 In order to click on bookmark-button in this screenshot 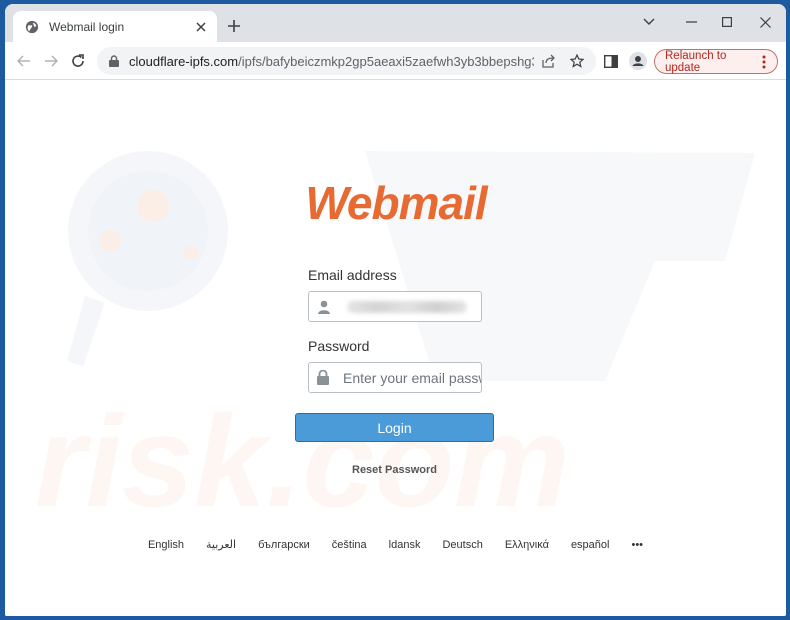, I will do `click(577, 61)`.